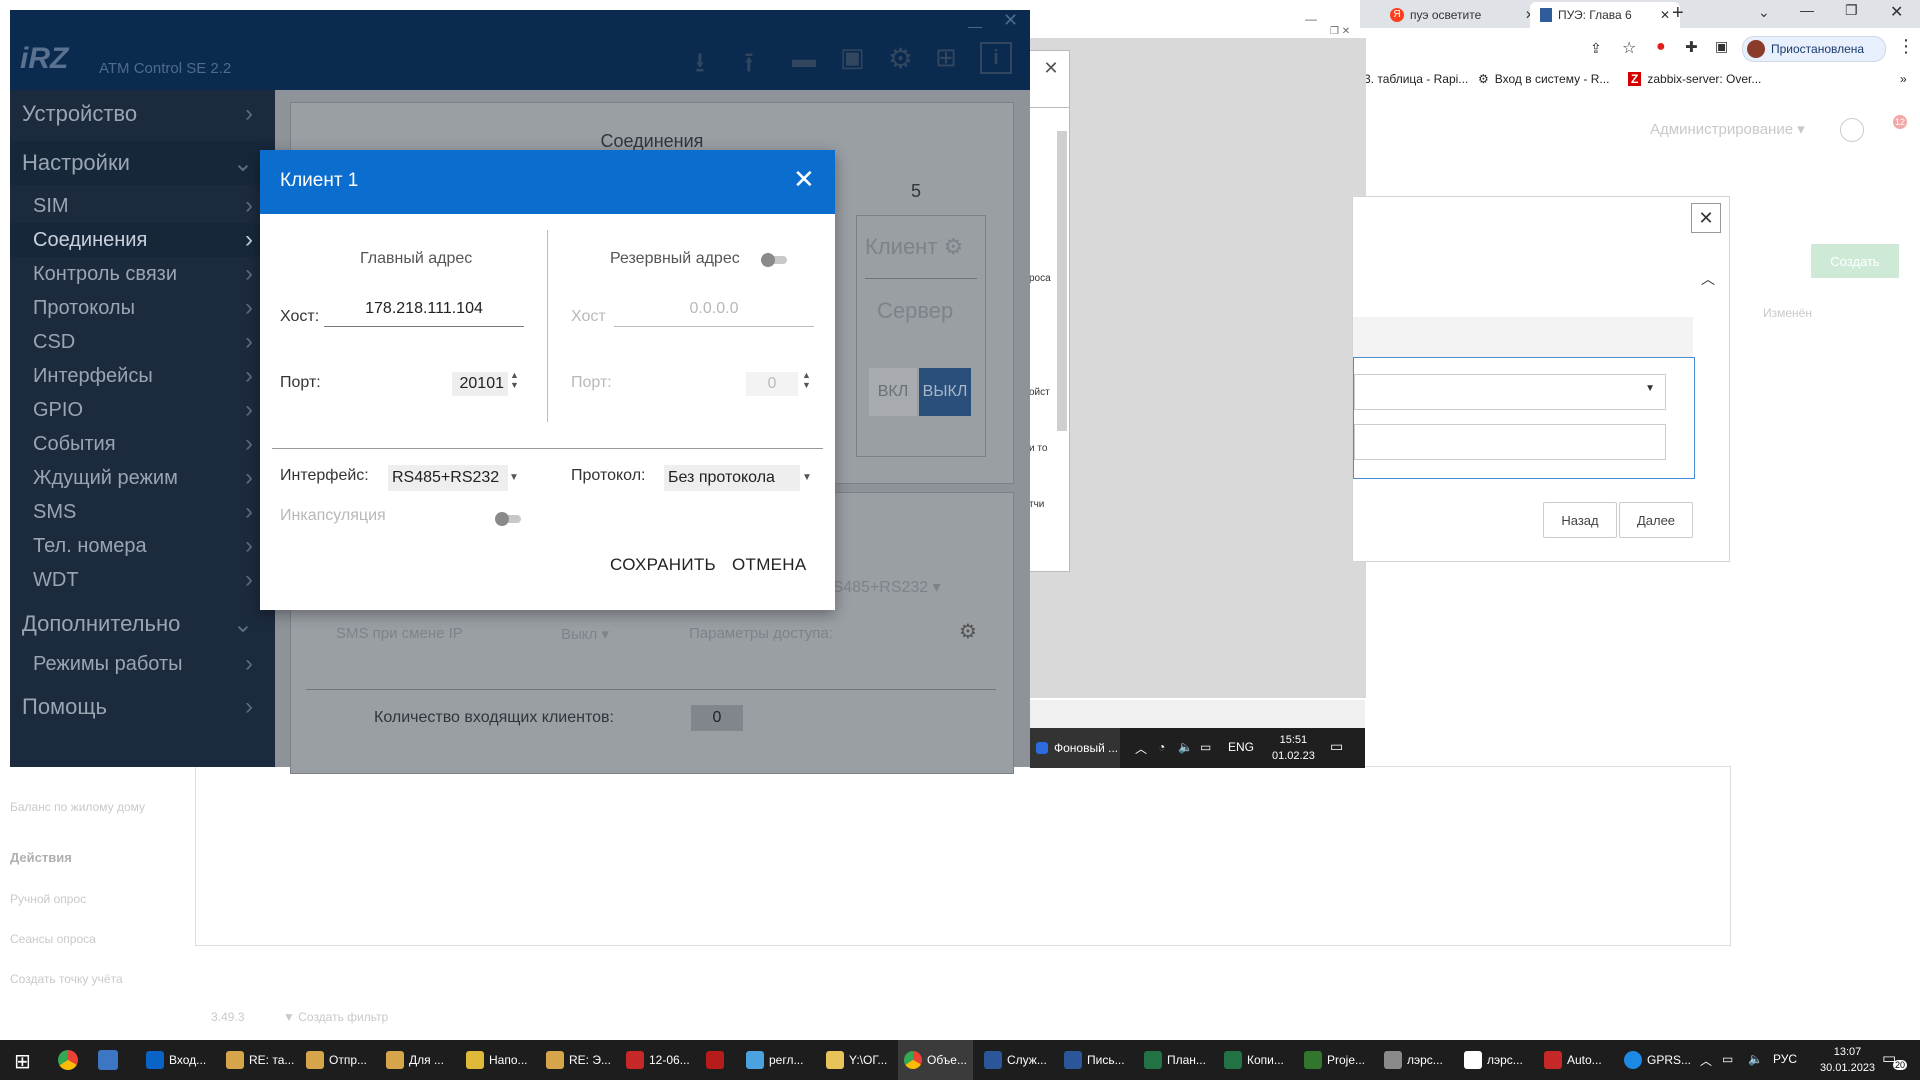 This screenshot has width=1920, height=1080. Describe the element at coordinates (1605, 15) in the screenshot. I see `browser-tab: ПУЭ: Глава 6 ✕` at that location.